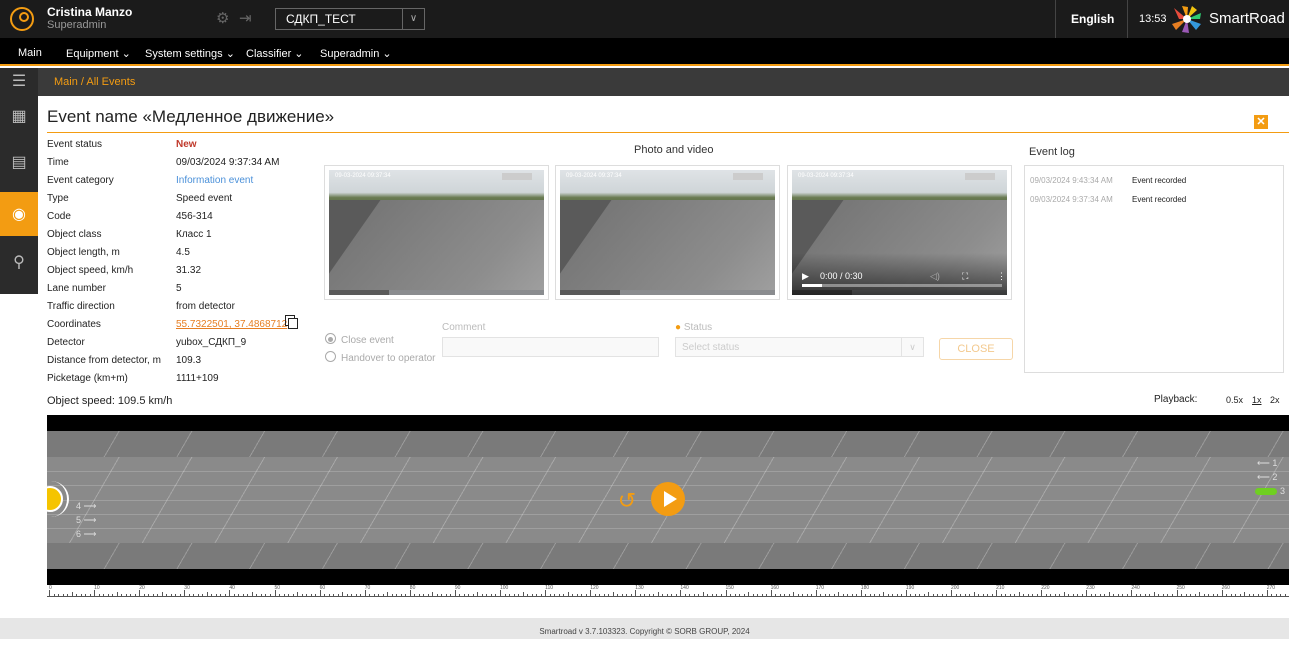 This screenshot has width=1289, height=646. I want to click on close-icon: ✕, so click(1261, 122).